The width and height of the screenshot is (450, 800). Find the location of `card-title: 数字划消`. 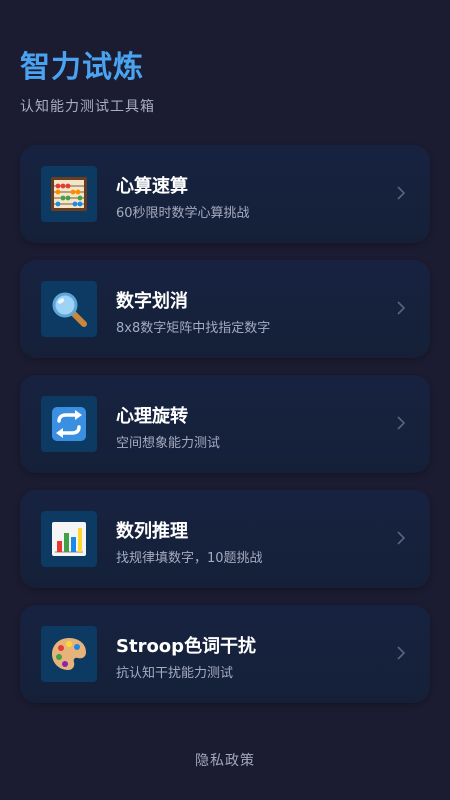

card-title: 数字划消 is located at coordinates (152, 301).